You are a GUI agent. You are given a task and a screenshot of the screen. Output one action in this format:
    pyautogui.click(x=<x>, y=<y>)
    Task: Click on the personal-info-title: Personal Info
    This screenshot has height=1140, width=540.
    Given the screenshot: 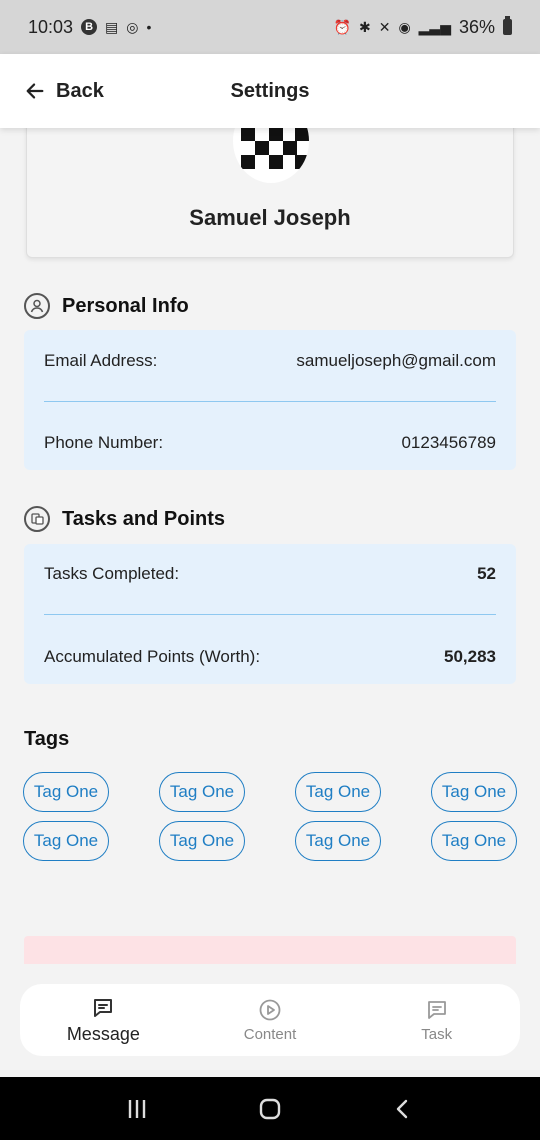 What is the action you would take?
    pyautogui.click(x=125, y=305)
    